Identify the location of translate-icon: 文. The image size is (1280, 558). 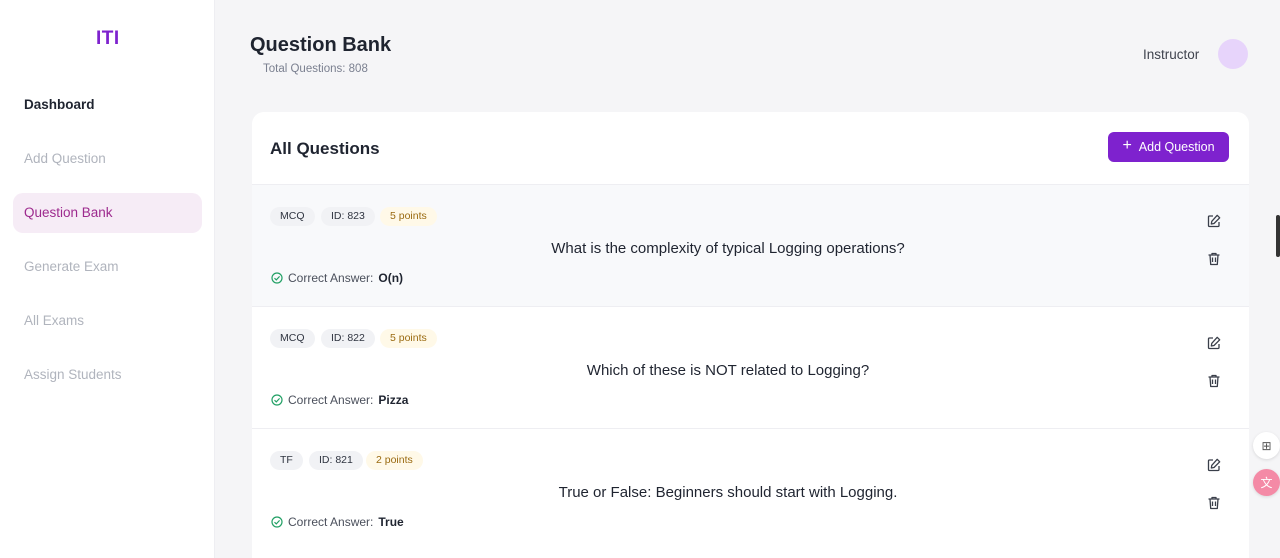
(1266, 482).